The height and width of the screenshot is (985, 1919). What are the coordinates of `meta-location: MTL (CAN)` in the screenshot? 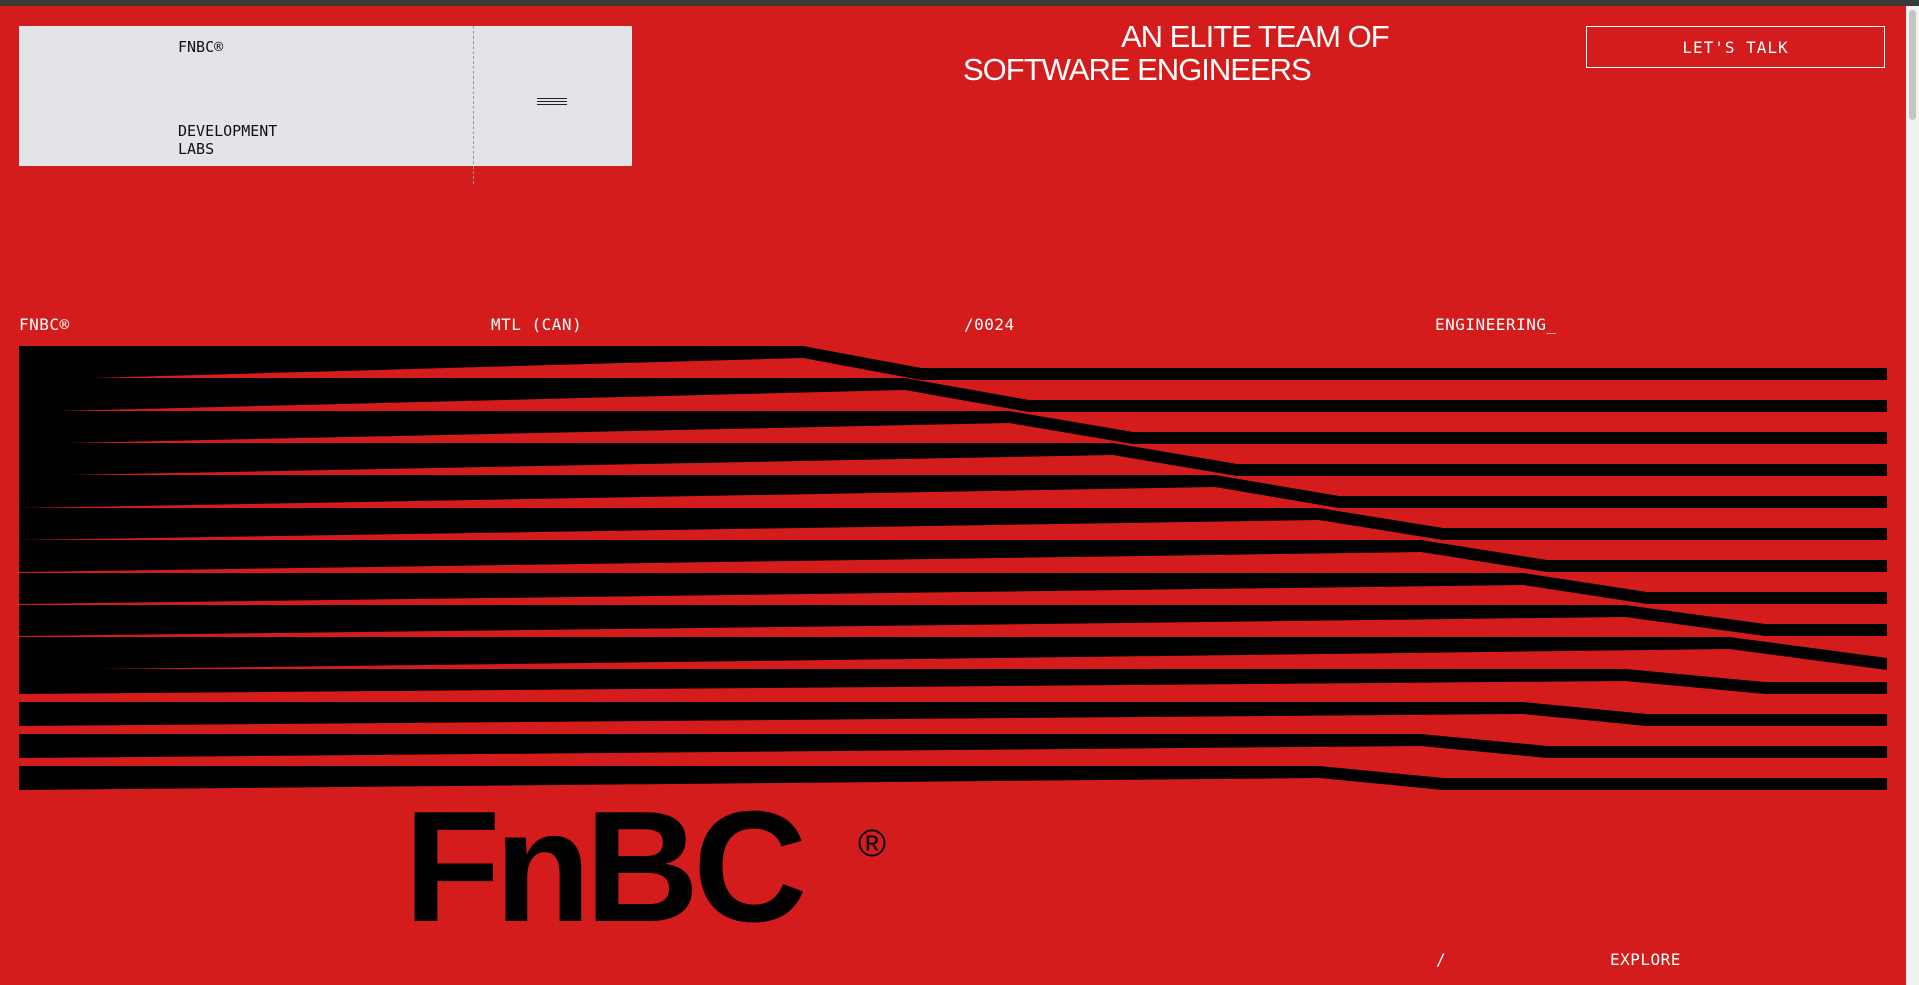 It's located at (537, 324).